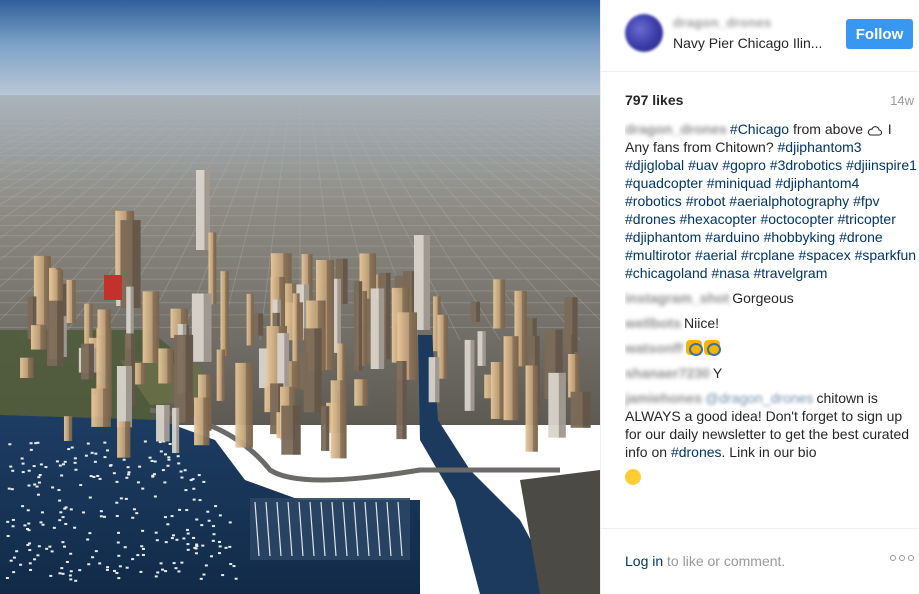  What do you see at coordinates (716, 255) in the screenshot?
I see `hashtag-link: #aerial` at bounding box center [716, 255].